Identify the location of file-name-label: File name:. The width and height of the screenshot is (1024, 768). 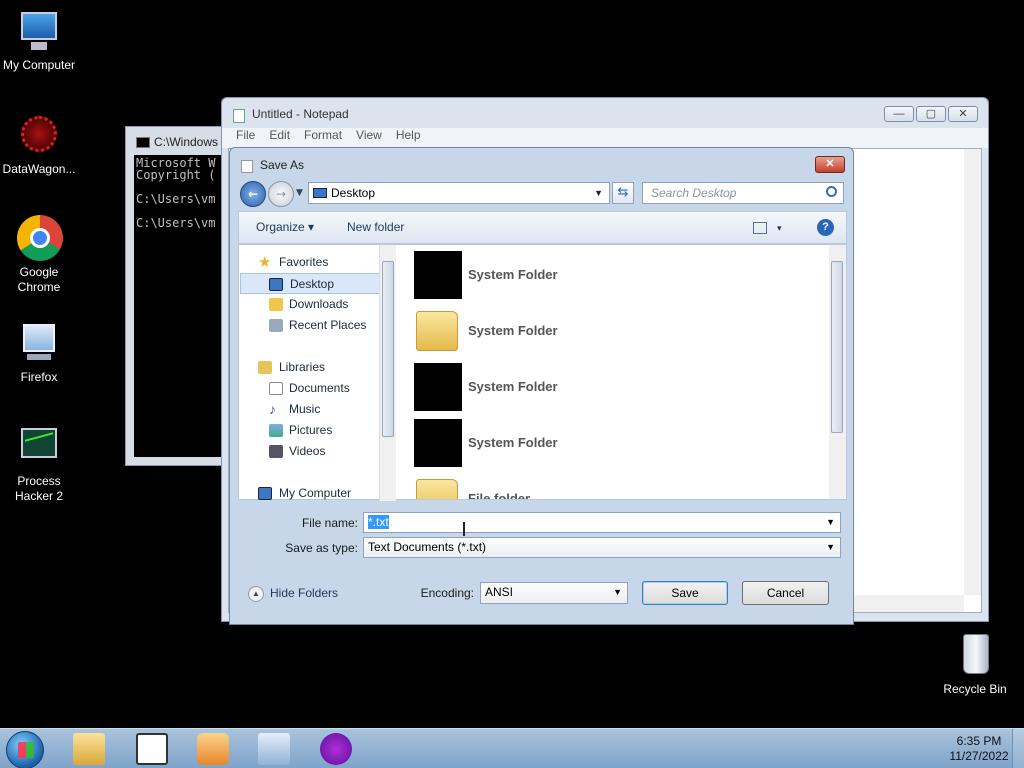
(329, 523).